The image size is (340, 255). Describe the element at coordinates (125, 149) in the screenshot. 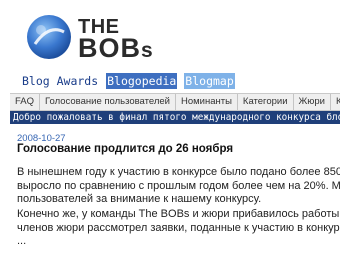

I see `post-title: Голосование продлится до 26 ноября` at that location.